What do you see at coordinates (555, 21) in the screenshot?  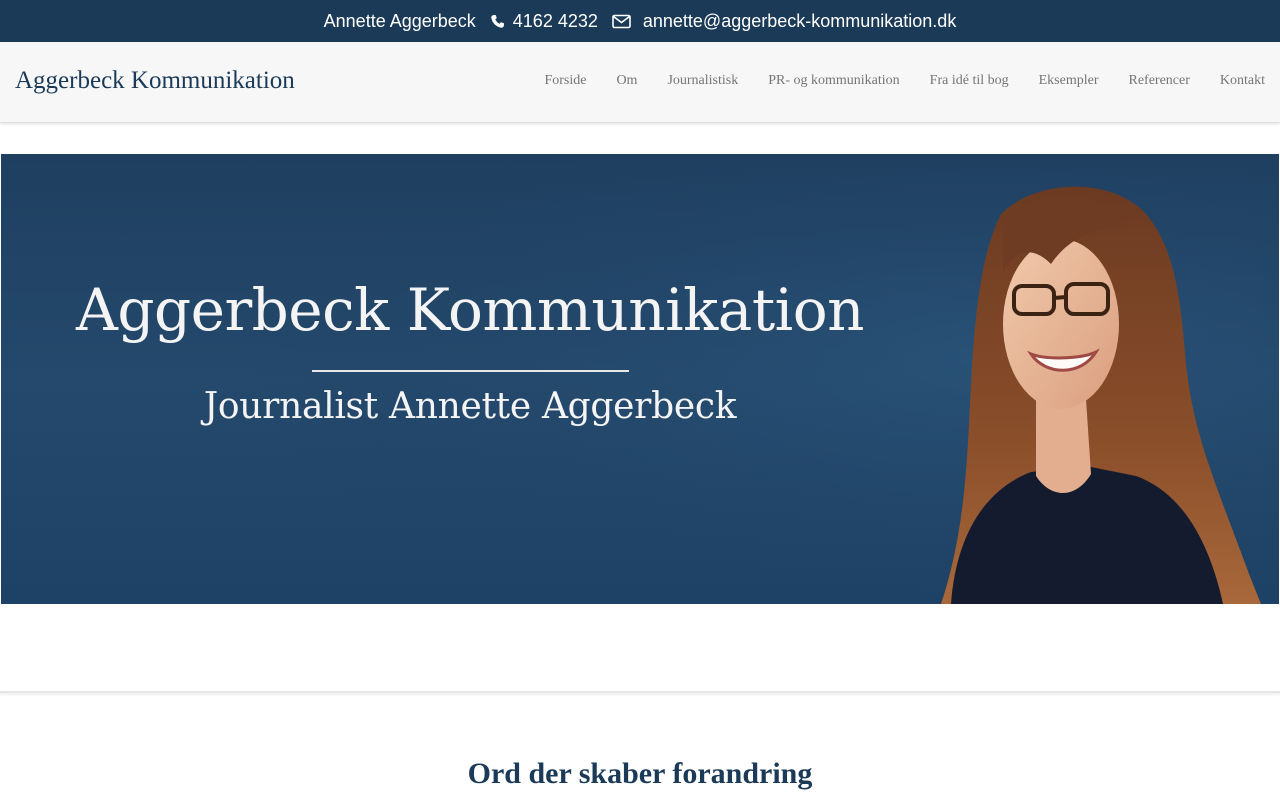 I see `contact-phone: 4162 4232` at bounding box center [555, 21].